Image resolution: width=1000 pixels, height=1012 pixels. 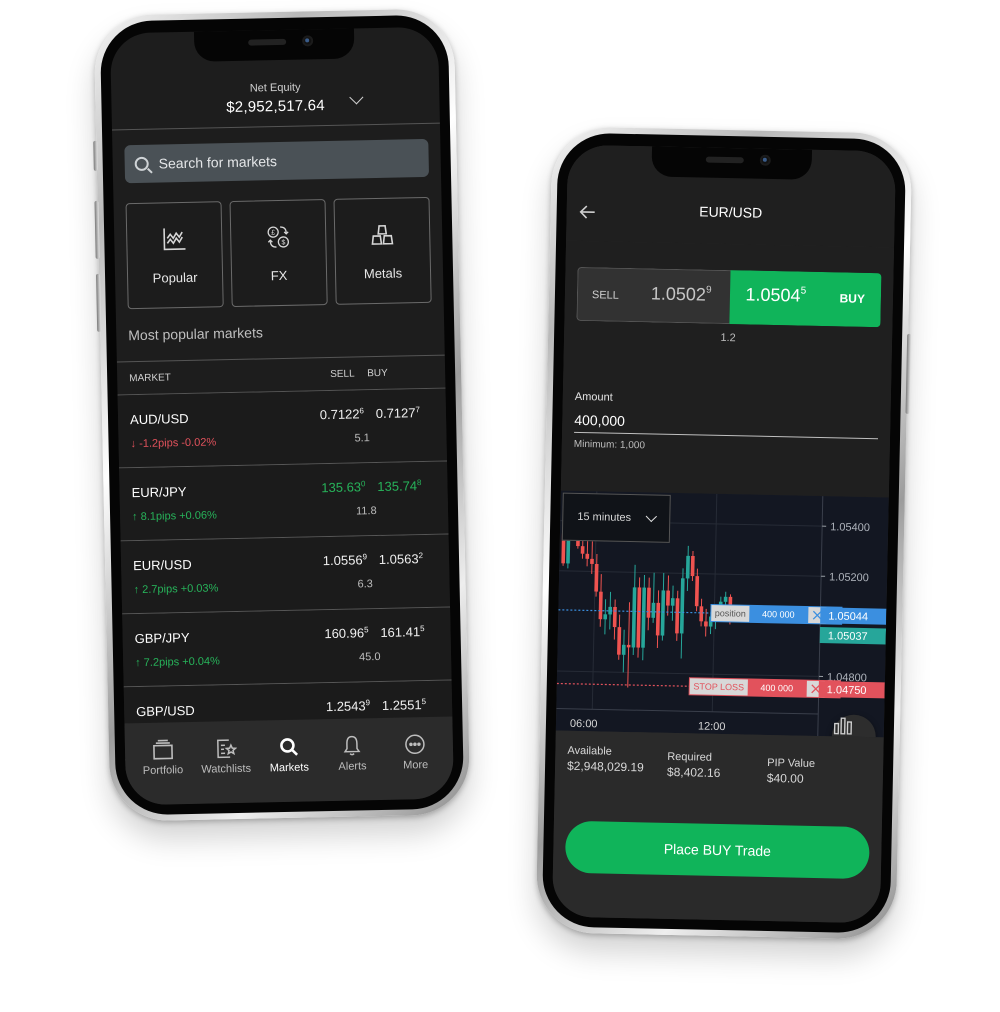 I want to click on page-title: EUR/USD, so click(x=731, y=212).